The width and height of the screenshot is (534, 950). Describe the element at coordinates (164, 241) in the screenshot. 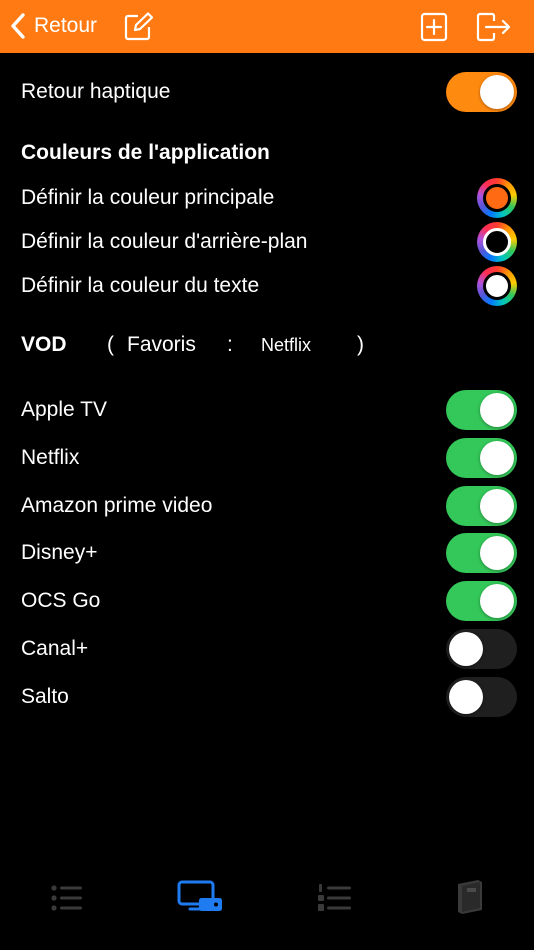

I see `color-label-background: Définir la couleur d'arrière-plan` at that location.